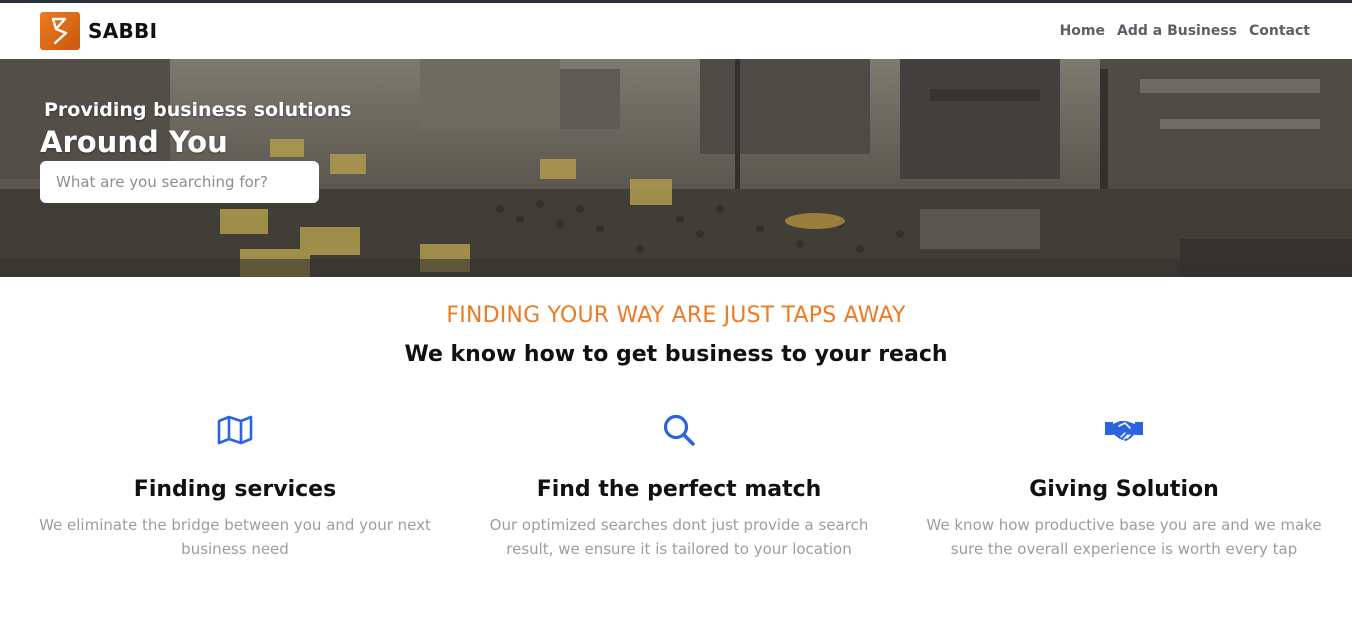 The image size is (1352, 639). What do you see at coordinates (1124, 430) in the screenshot?
I see `handshake-icon` at bounding box center [1124, 430].